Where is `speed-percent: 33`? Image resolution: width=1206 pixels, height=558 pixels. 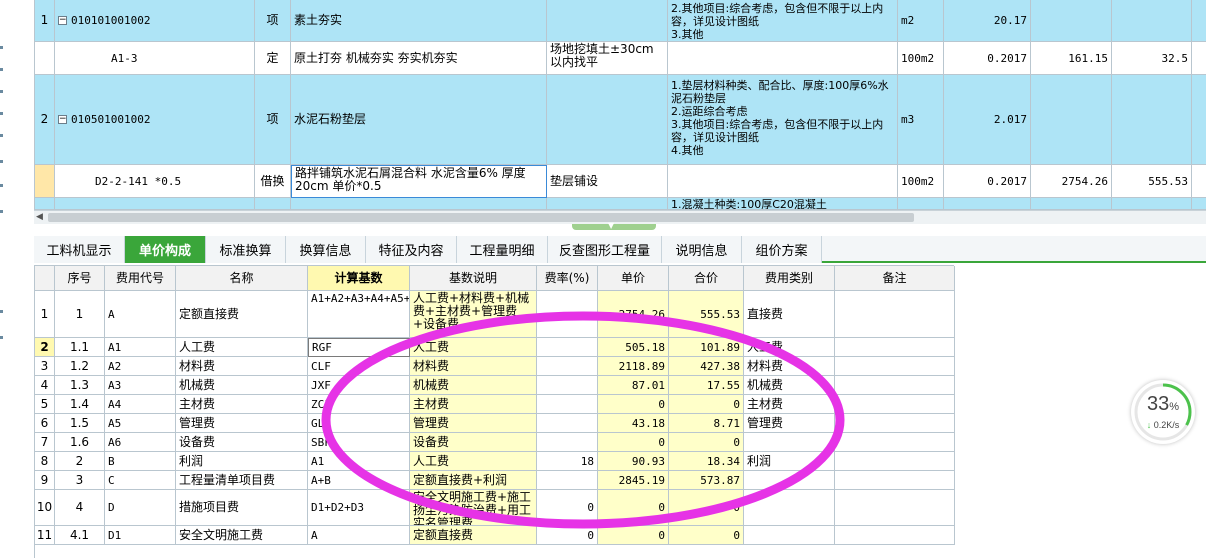
speed-percent: 33 is located at coordinates (1158, 404).